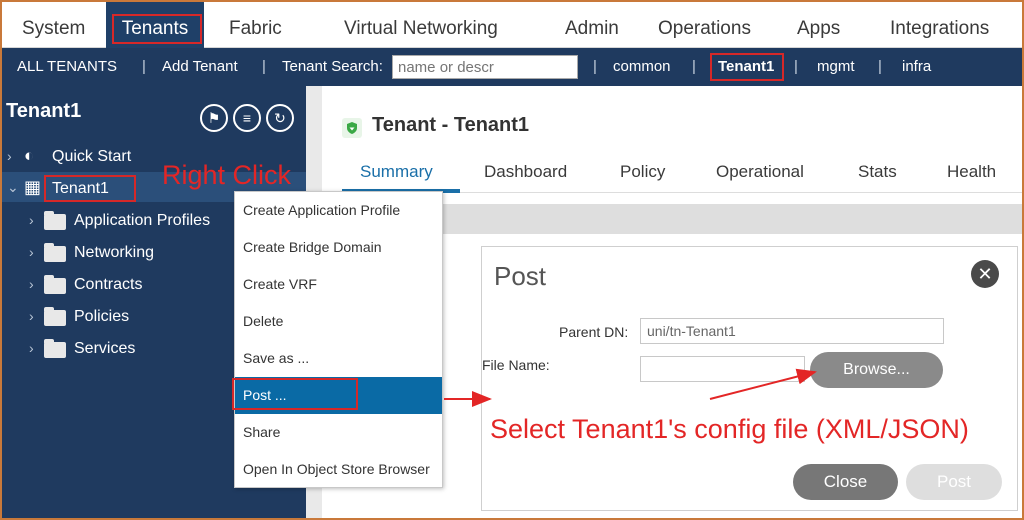 The height and width of the screenshot is (520, 1024). Describe the element at coordinates (818, 25) in the screenshot. I see `nav-apps: Apps` at that location.